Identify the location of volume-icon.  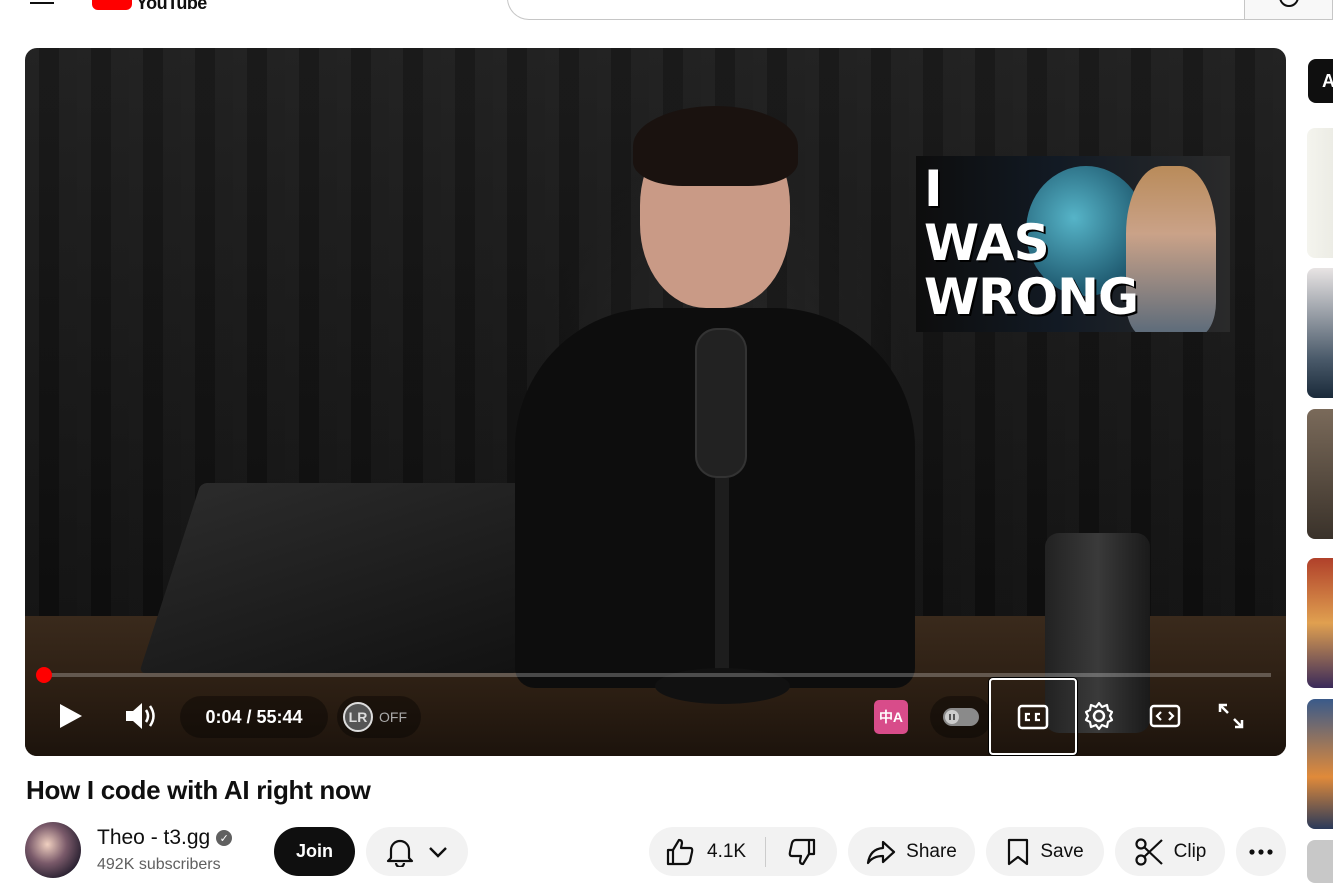
(140, 716).